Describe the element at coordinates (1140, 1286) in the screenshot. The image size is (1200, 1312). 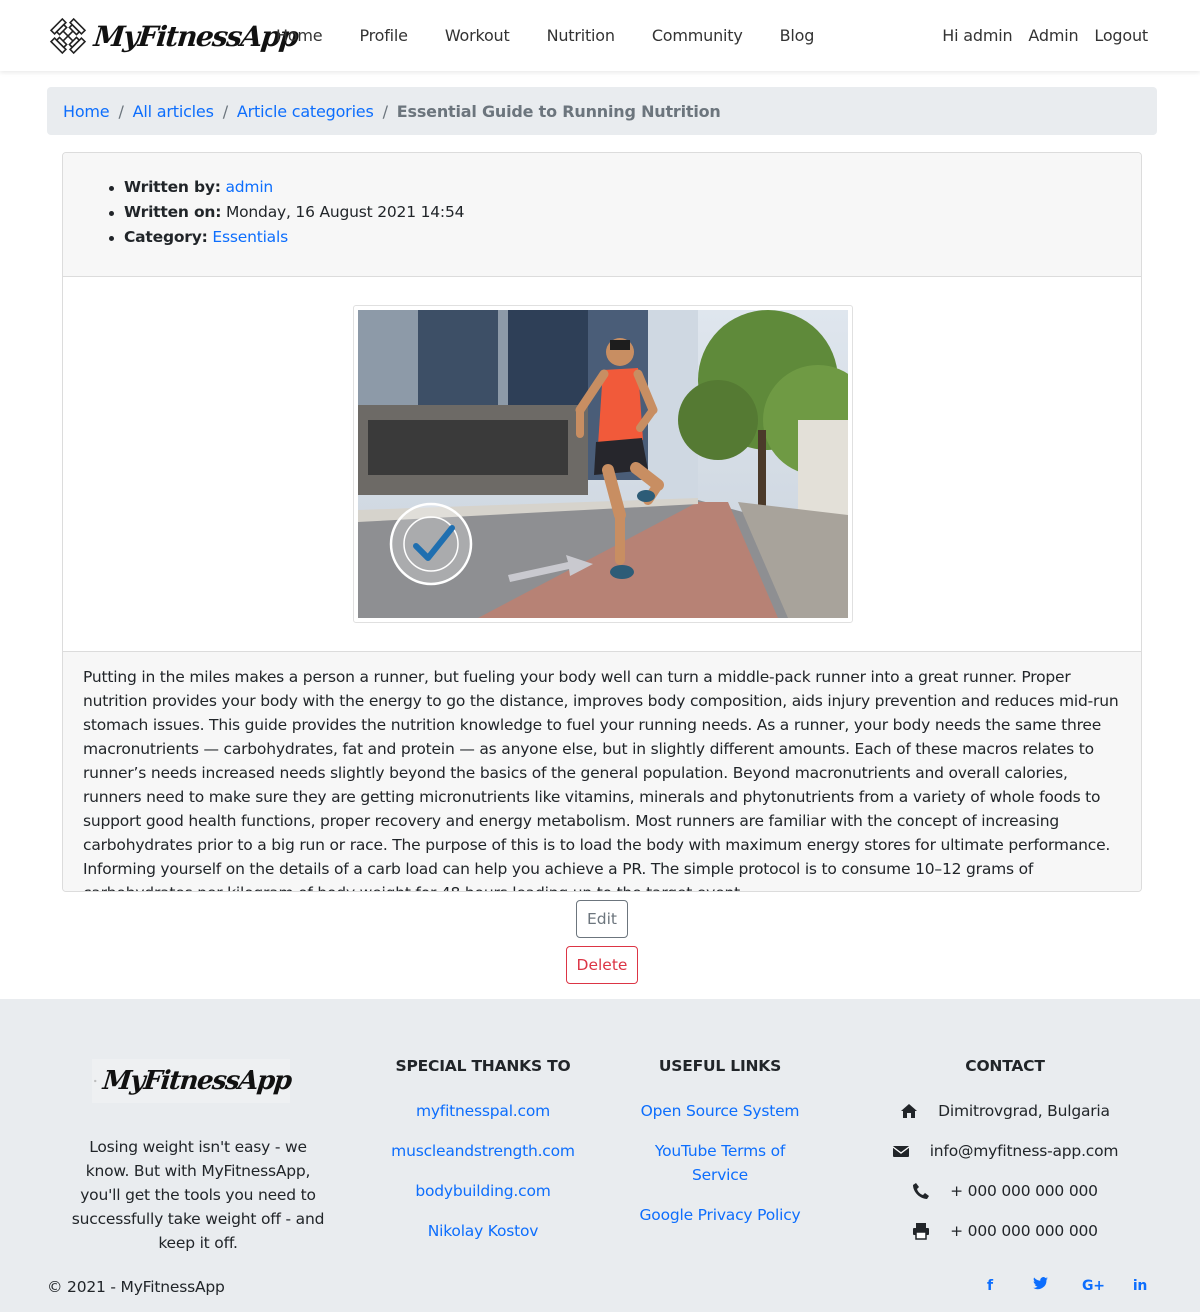
I see `linkedin-icon: in` at that location.